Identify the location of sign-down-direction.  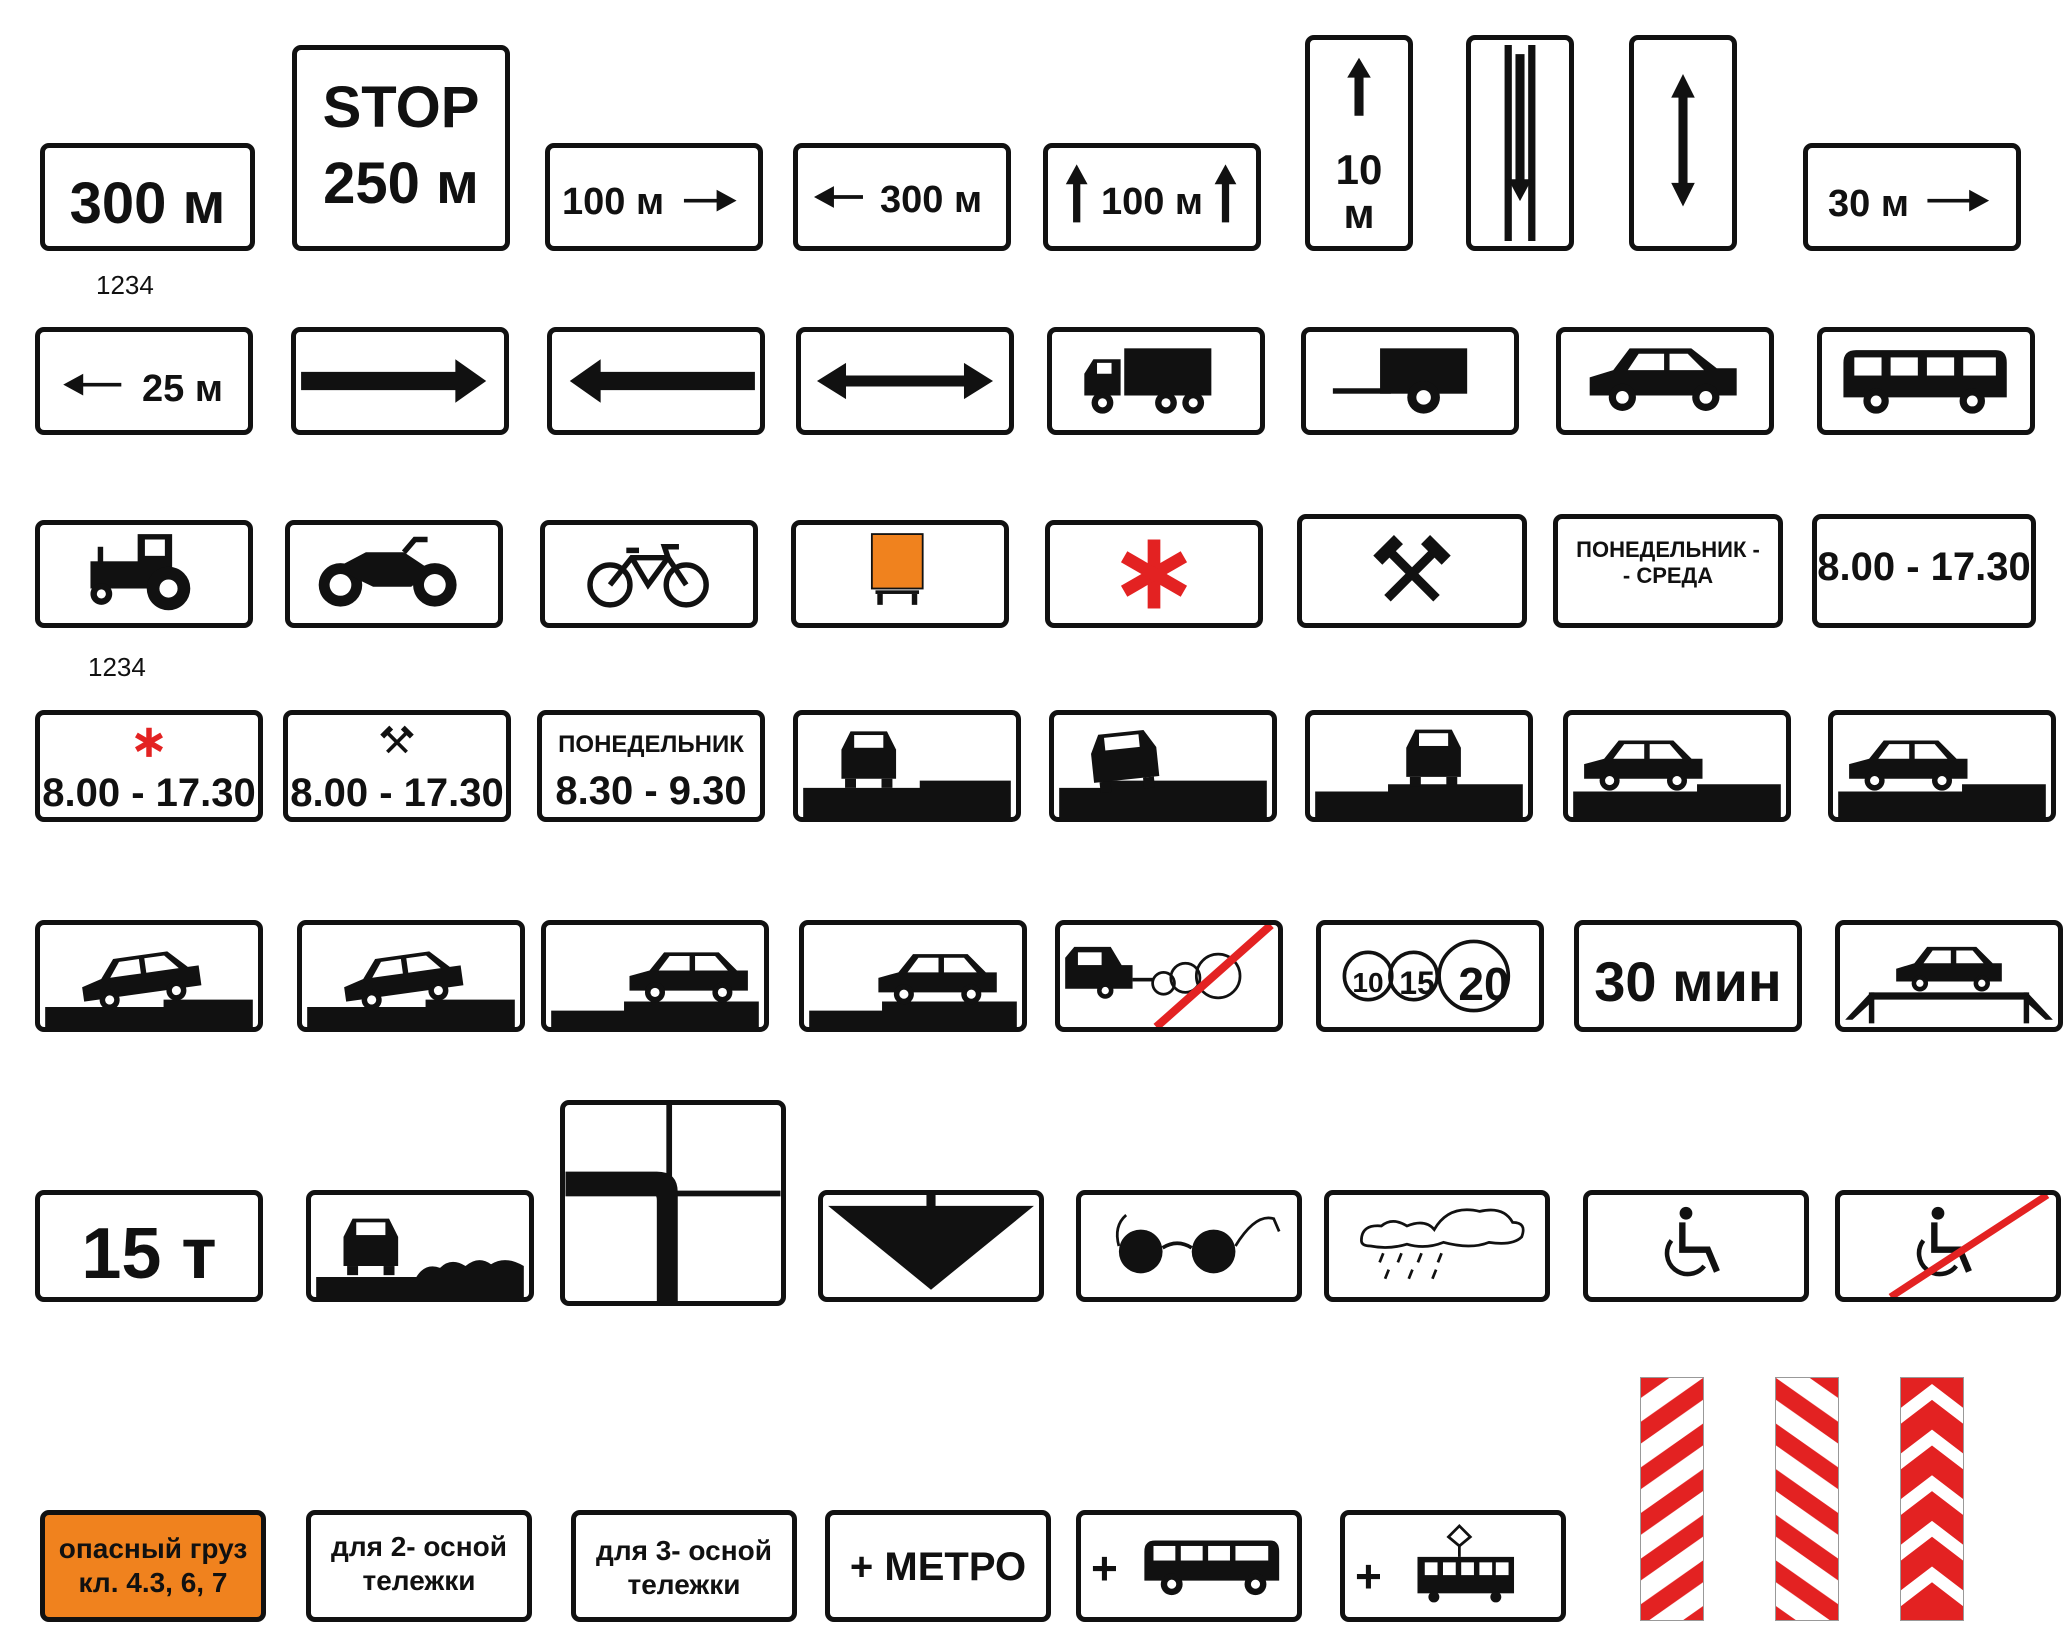
(931, 1246).